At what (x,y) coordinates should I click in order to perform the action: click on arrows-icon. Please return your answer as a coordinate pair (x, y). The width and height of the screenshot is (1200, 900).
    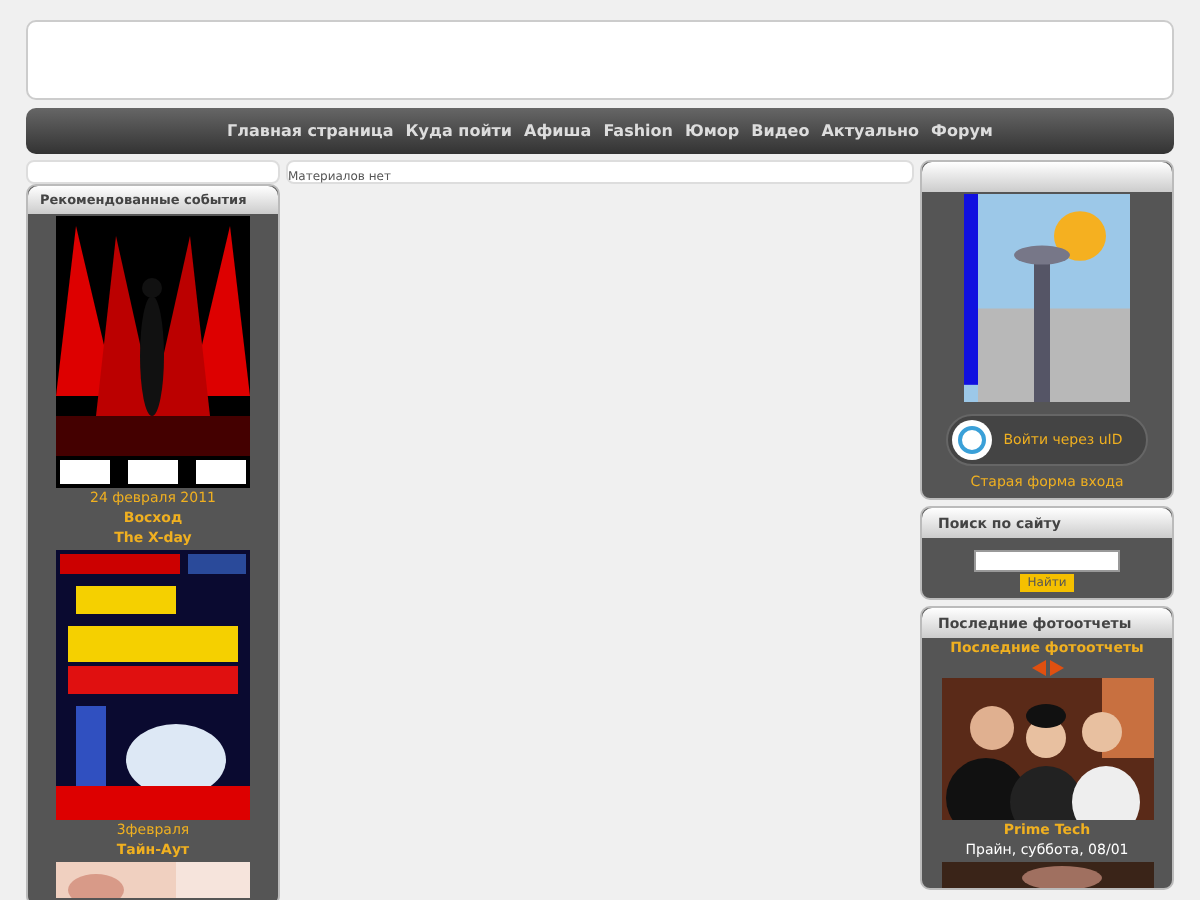
    Looking at the image, I should click on (1047, 668).